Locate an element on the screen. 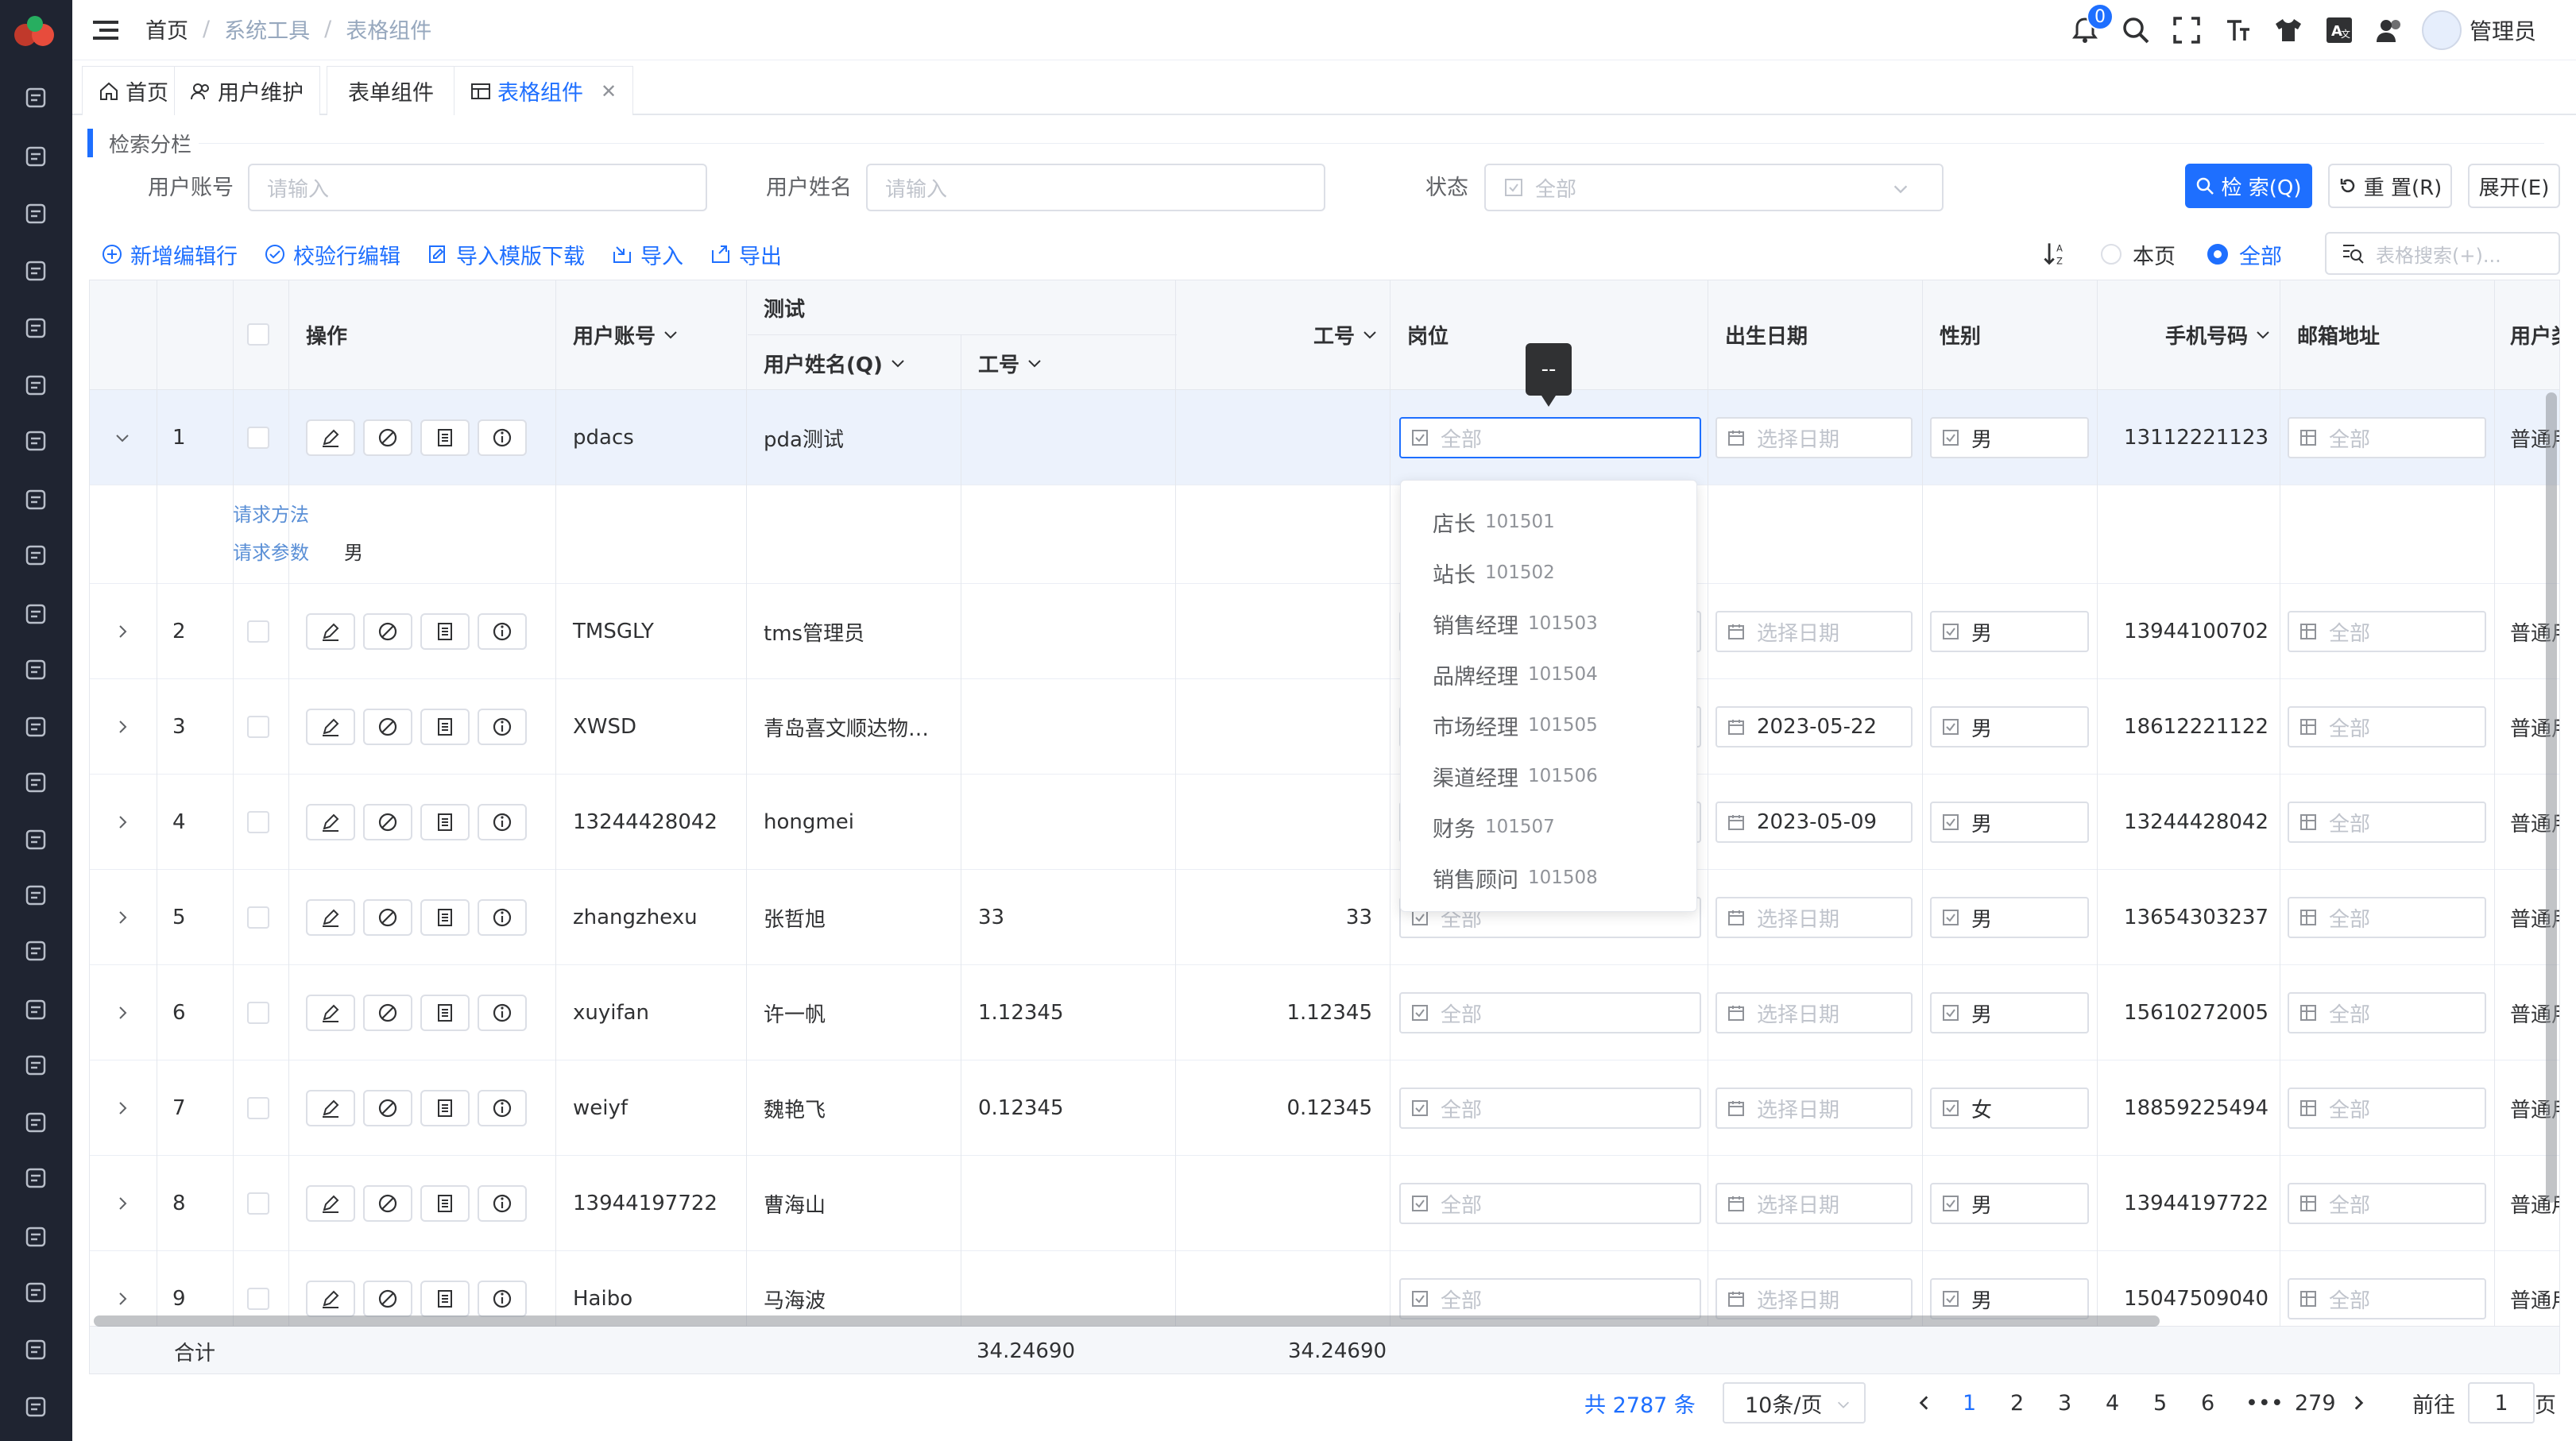  template-download-button: 导入模版下载 is located at coordinates (506, 254).